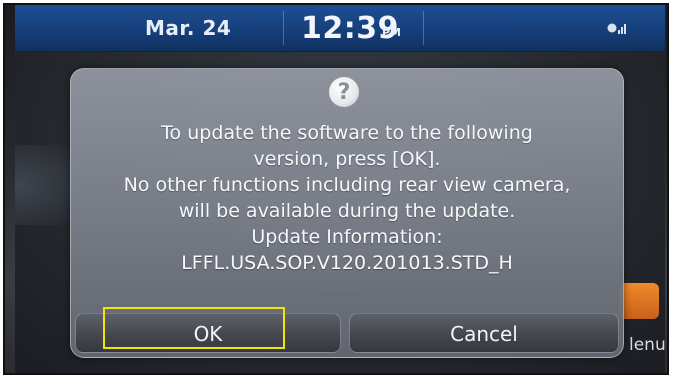  Describe the element at coordinates (347, 263) in the screenshot. I see `update-version-line: LFFL.USA.SOP.V120.201013.STD_H` at that location.